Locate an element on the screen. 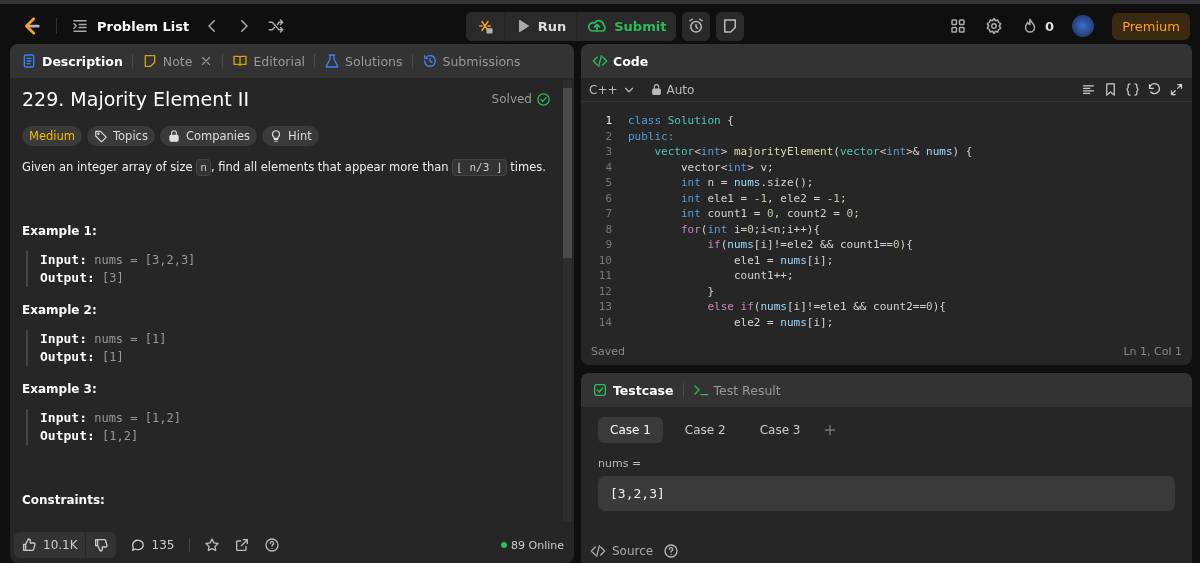 This screenshot has height=563, width=1200. problem-list-button: Problem List is located at coordinates (130, 26).